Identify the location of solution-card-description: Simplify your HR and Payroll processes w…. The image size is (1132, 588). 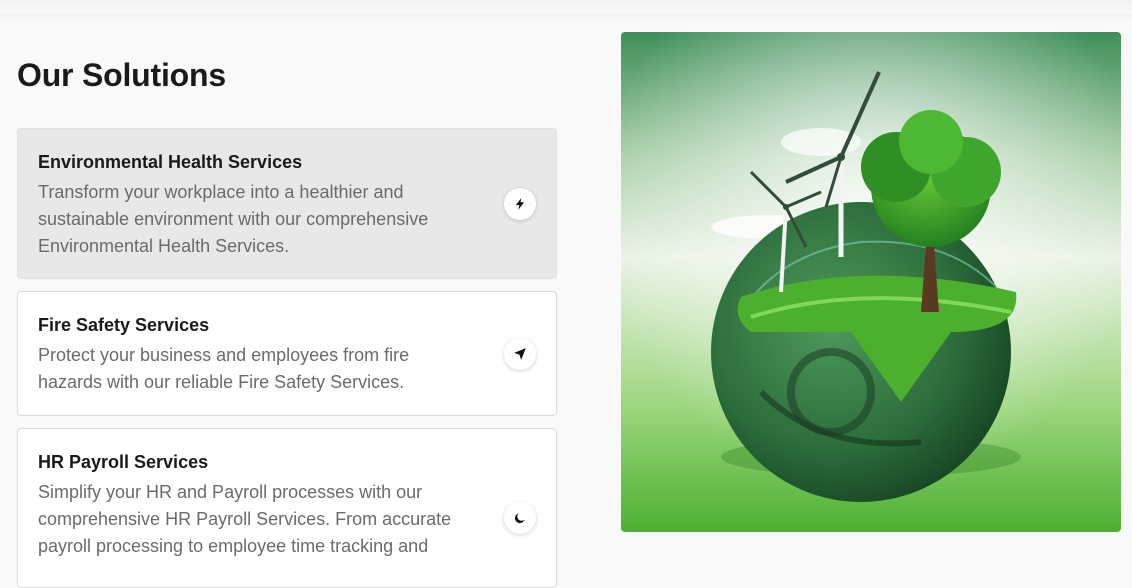
(245, 519).